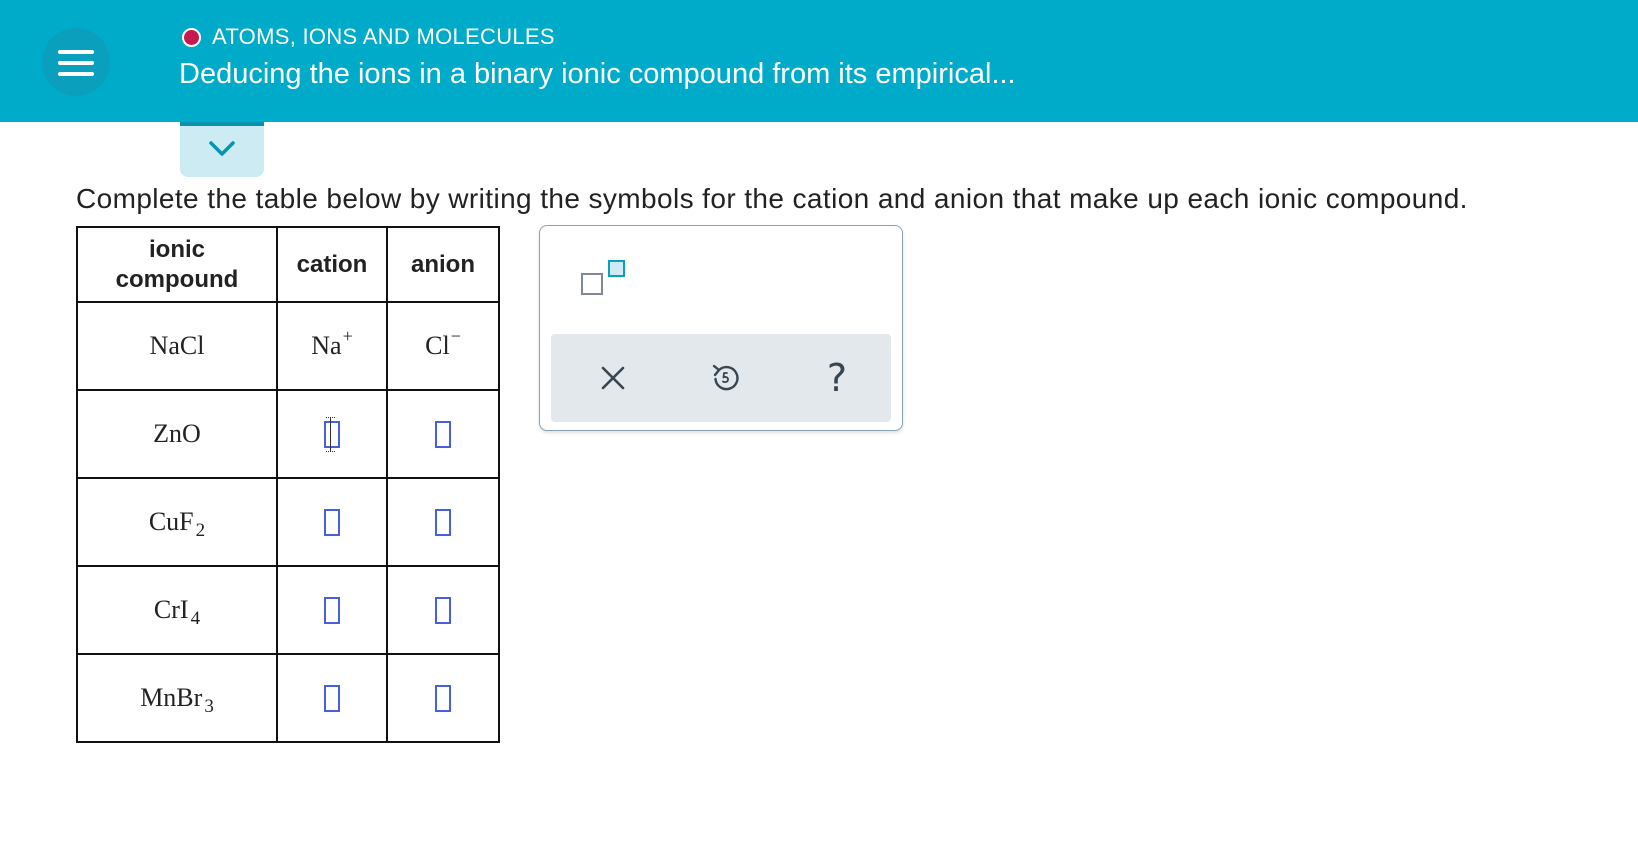 The width and height of the screenshot is (1638, 866). I want to click on chevron-down-icon, so click(222, 148).